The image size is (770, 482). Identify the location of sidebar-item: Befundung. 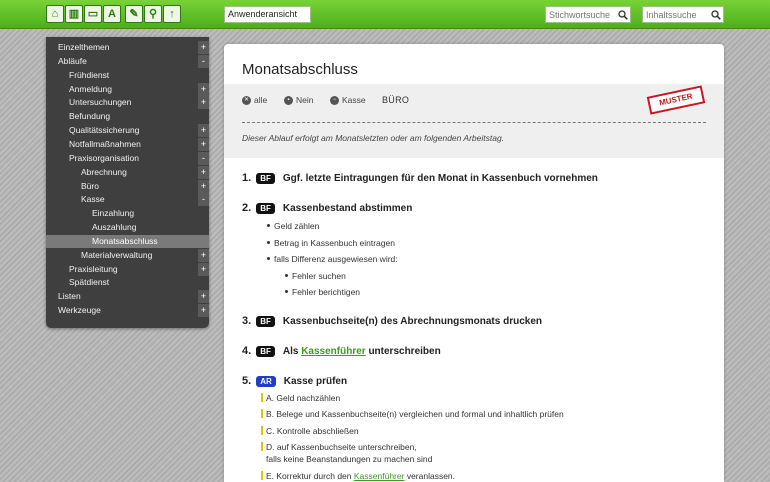
(127, 116).